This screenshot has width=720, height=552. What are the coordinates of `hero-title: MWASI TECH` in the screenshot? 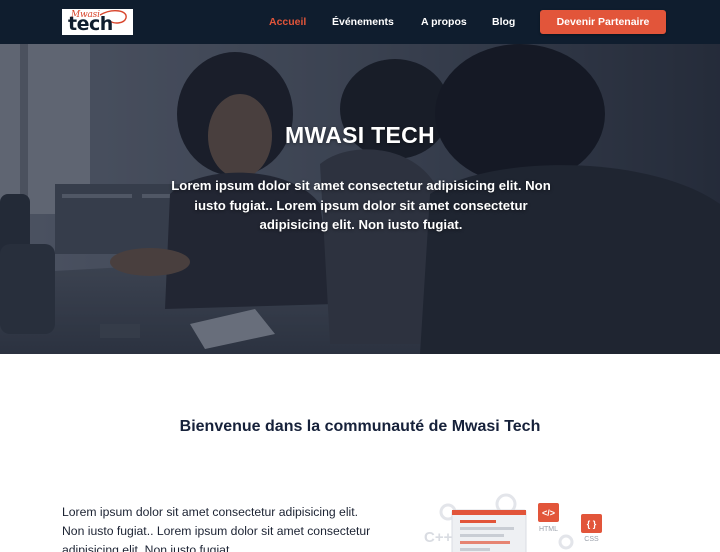 It's located at (360, 135).